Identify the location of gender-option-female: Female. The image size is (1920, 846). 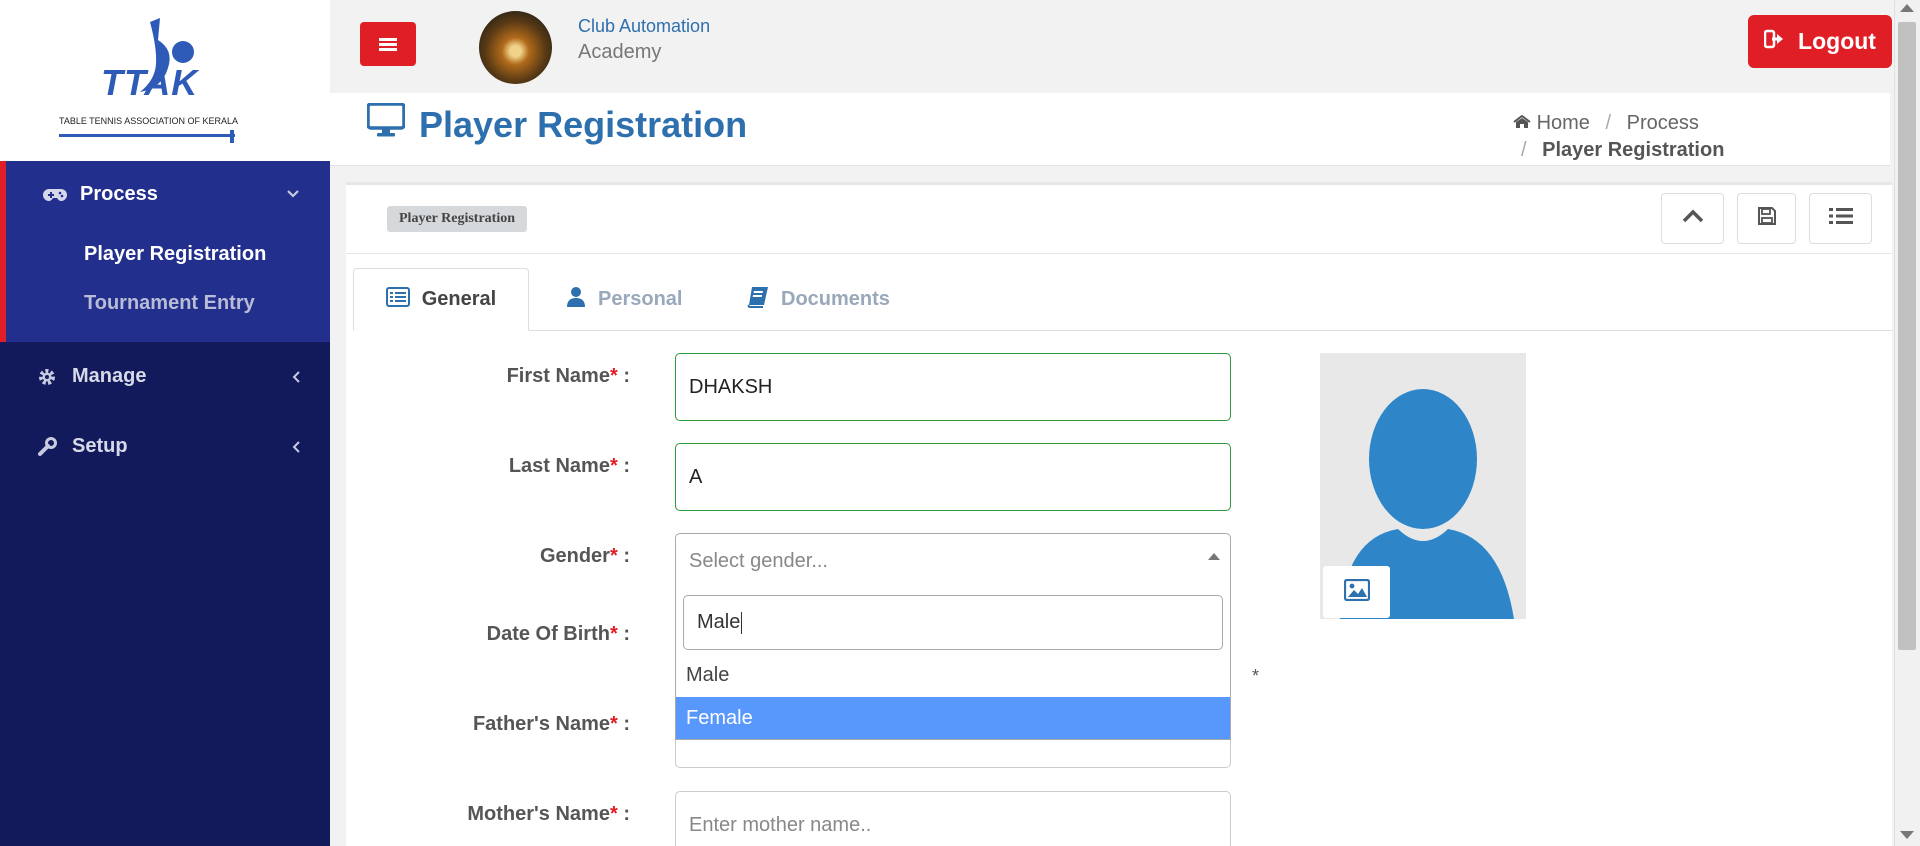
(953, 718).